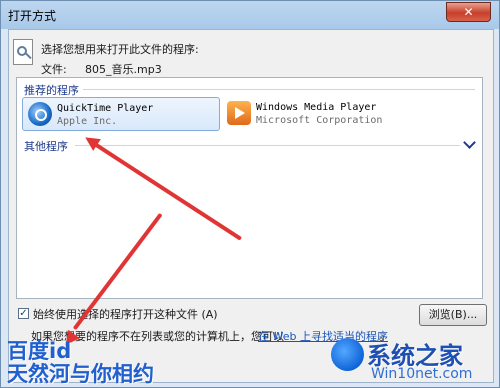 The image size is (500, 388). What do you see at coordinates (23, 313) in the screenshot?
I see `always-use-checkbox: ✓` at bounding box center [23, 313].